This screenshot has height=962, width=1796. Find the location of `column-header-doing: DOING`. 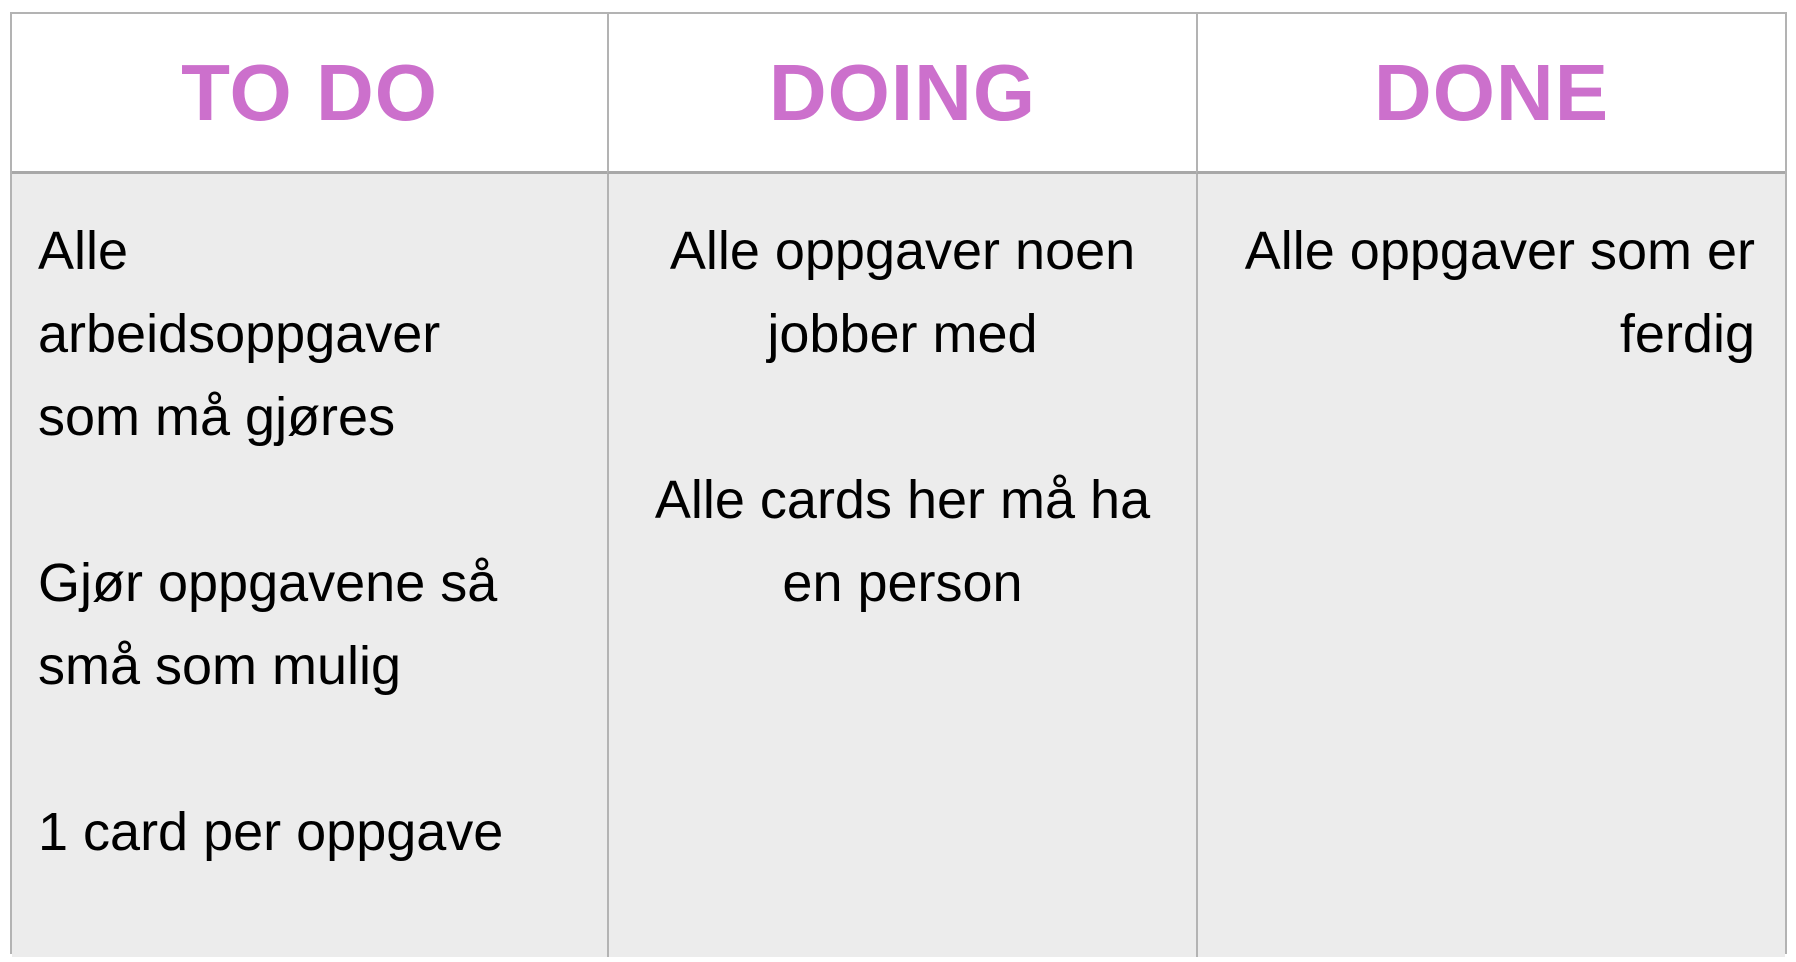

column-header-doing: DOING is located at coordinates (901, 94).